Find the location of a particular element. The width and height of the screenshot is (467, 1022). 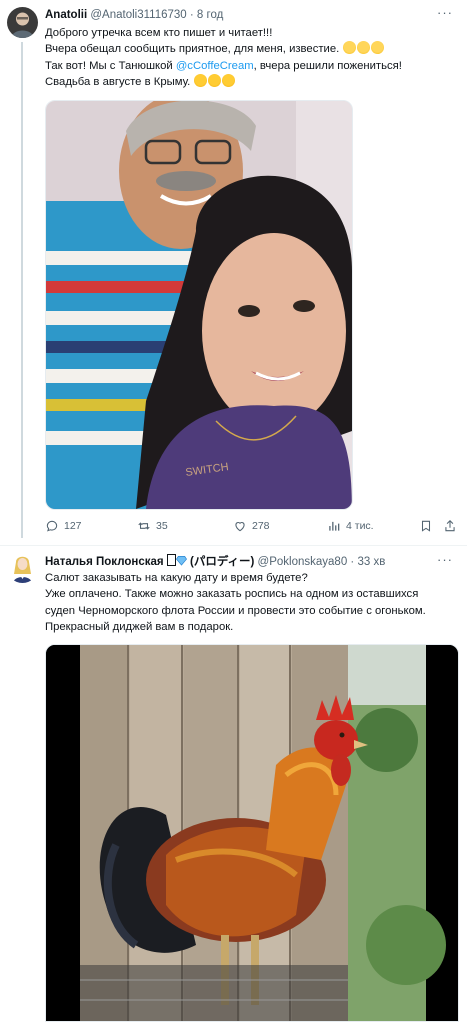

share-button is located at coordinates (450, 526).